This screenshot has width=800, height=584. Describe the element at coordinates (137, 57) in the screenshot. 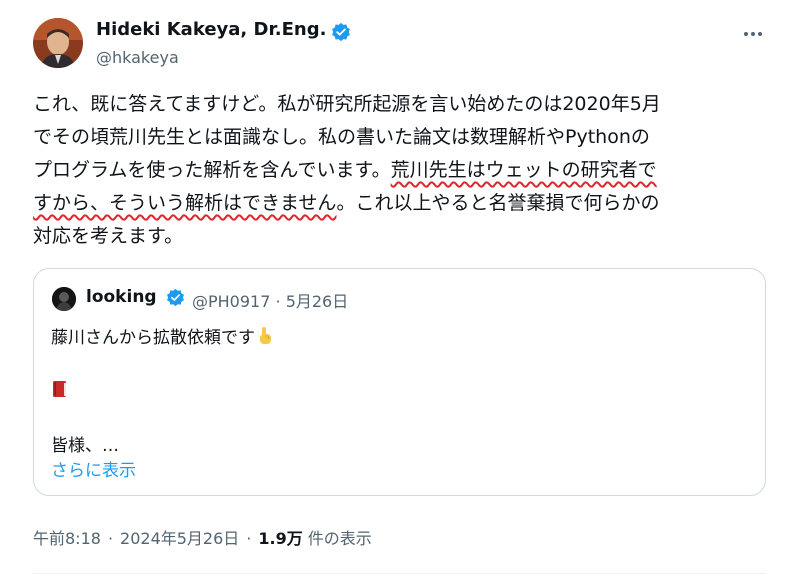

I see `author-handle: @hkakeya` at that location.